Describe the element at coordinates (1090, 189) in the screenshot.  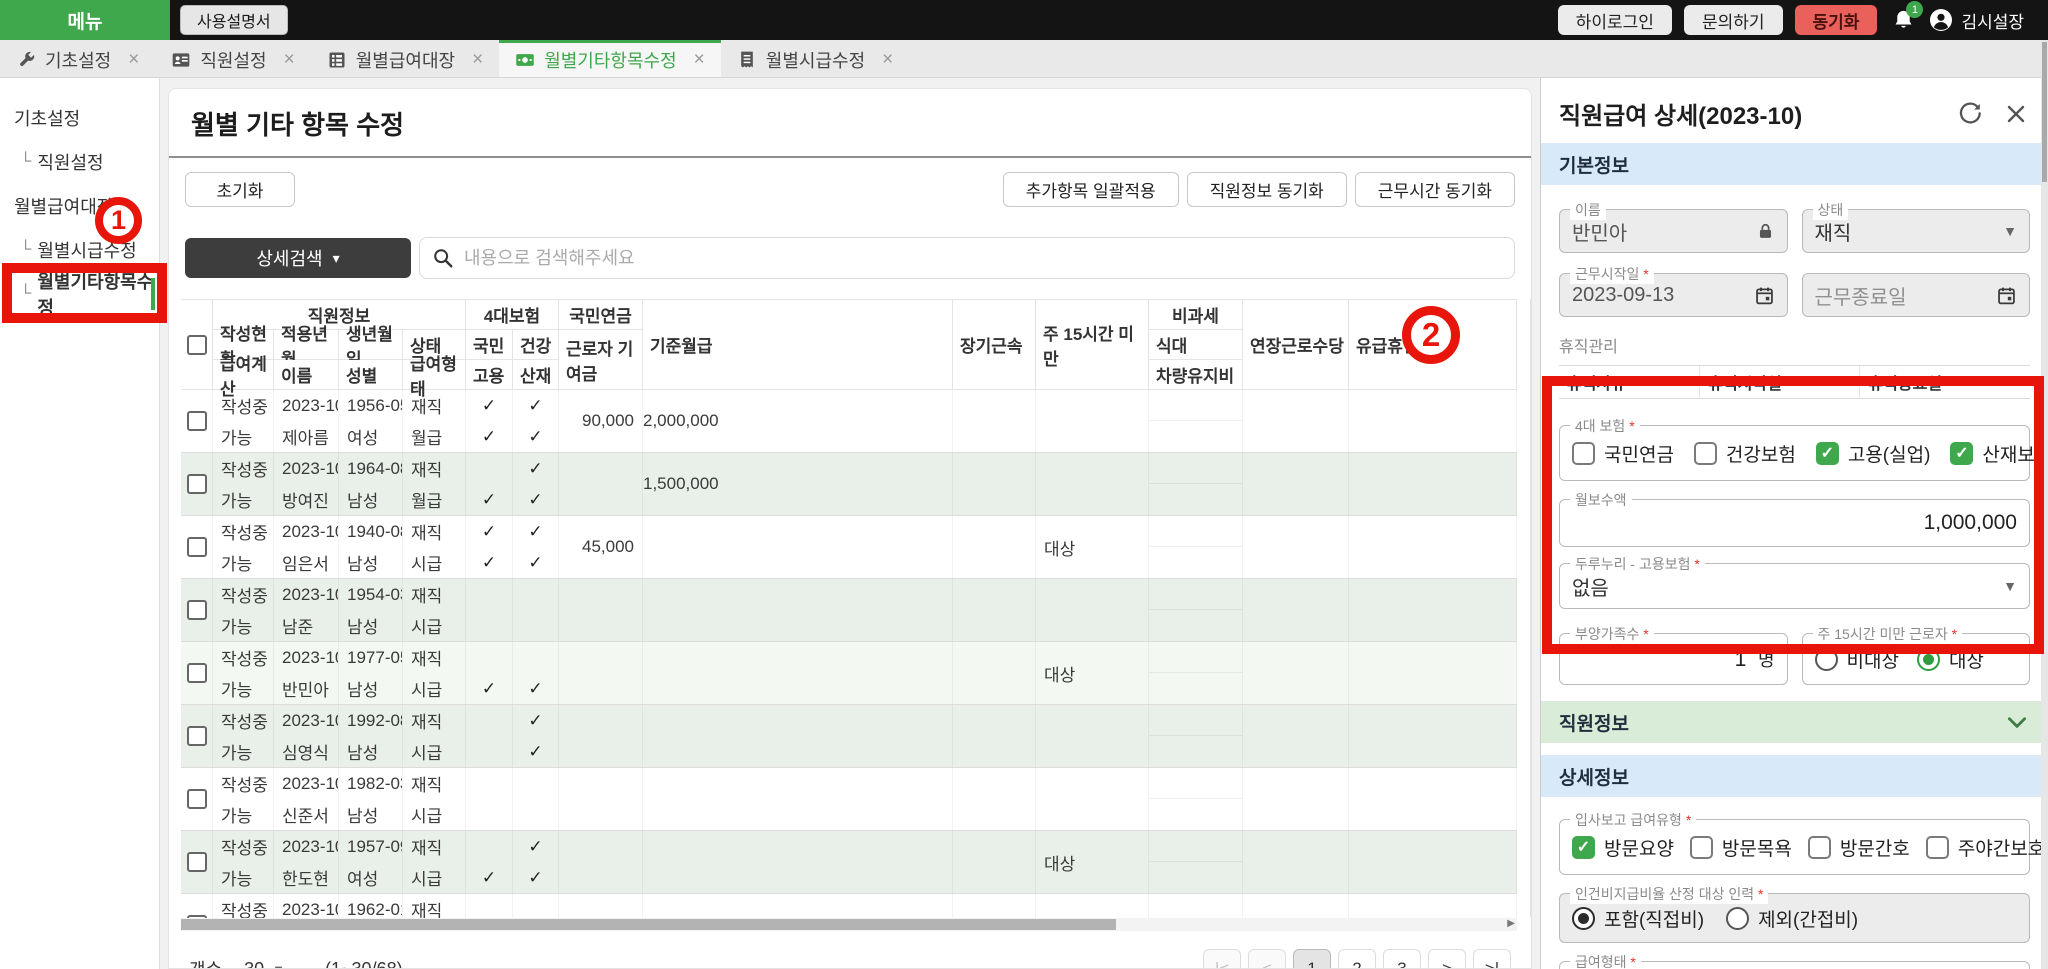
I see `bulk-apply-button: 추가항목 일괄적용` at that location.